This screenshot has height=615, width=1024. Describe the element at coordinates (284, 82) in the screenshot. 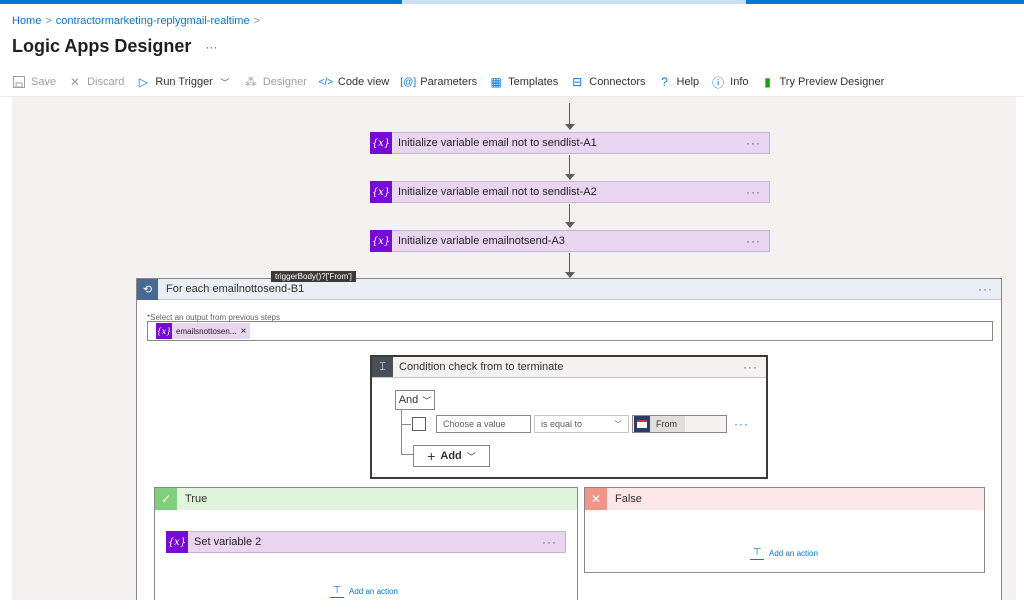

I see `designer-label: Designer` at that location.